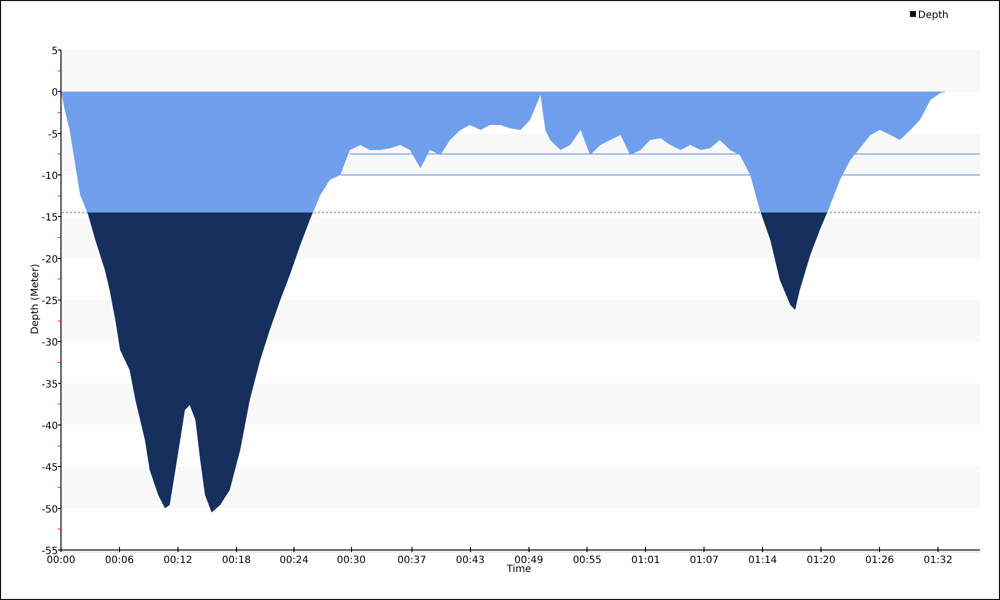 This screenshot has width=1000, height=600. Describe the element at coordinates (294, 560) in the screenshot. I see `x-tick-label: 00:24` at that location.